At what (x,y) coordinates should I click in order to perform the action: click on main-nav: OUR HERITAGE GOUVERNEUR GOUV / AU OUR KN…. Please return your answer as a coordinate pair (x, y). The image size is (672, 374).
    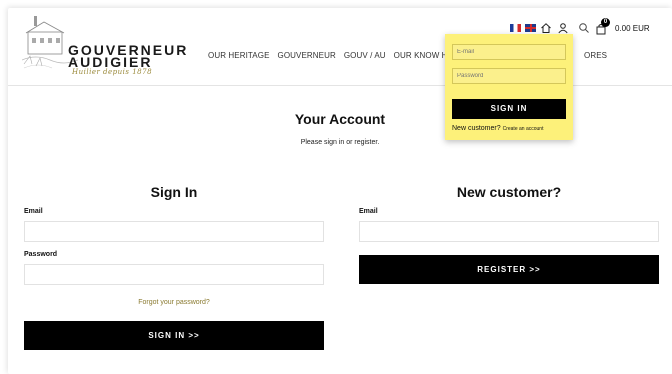
    Looking at the image, I should click on (407, 55).